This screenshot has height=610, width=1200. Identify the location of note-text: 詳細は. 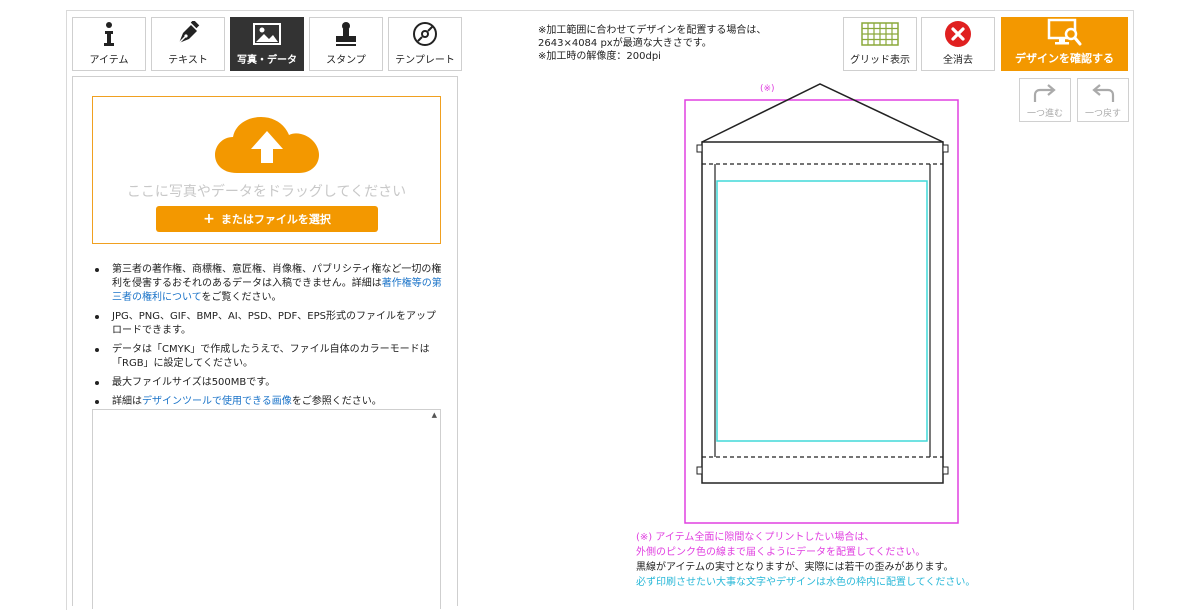
(127, 401).